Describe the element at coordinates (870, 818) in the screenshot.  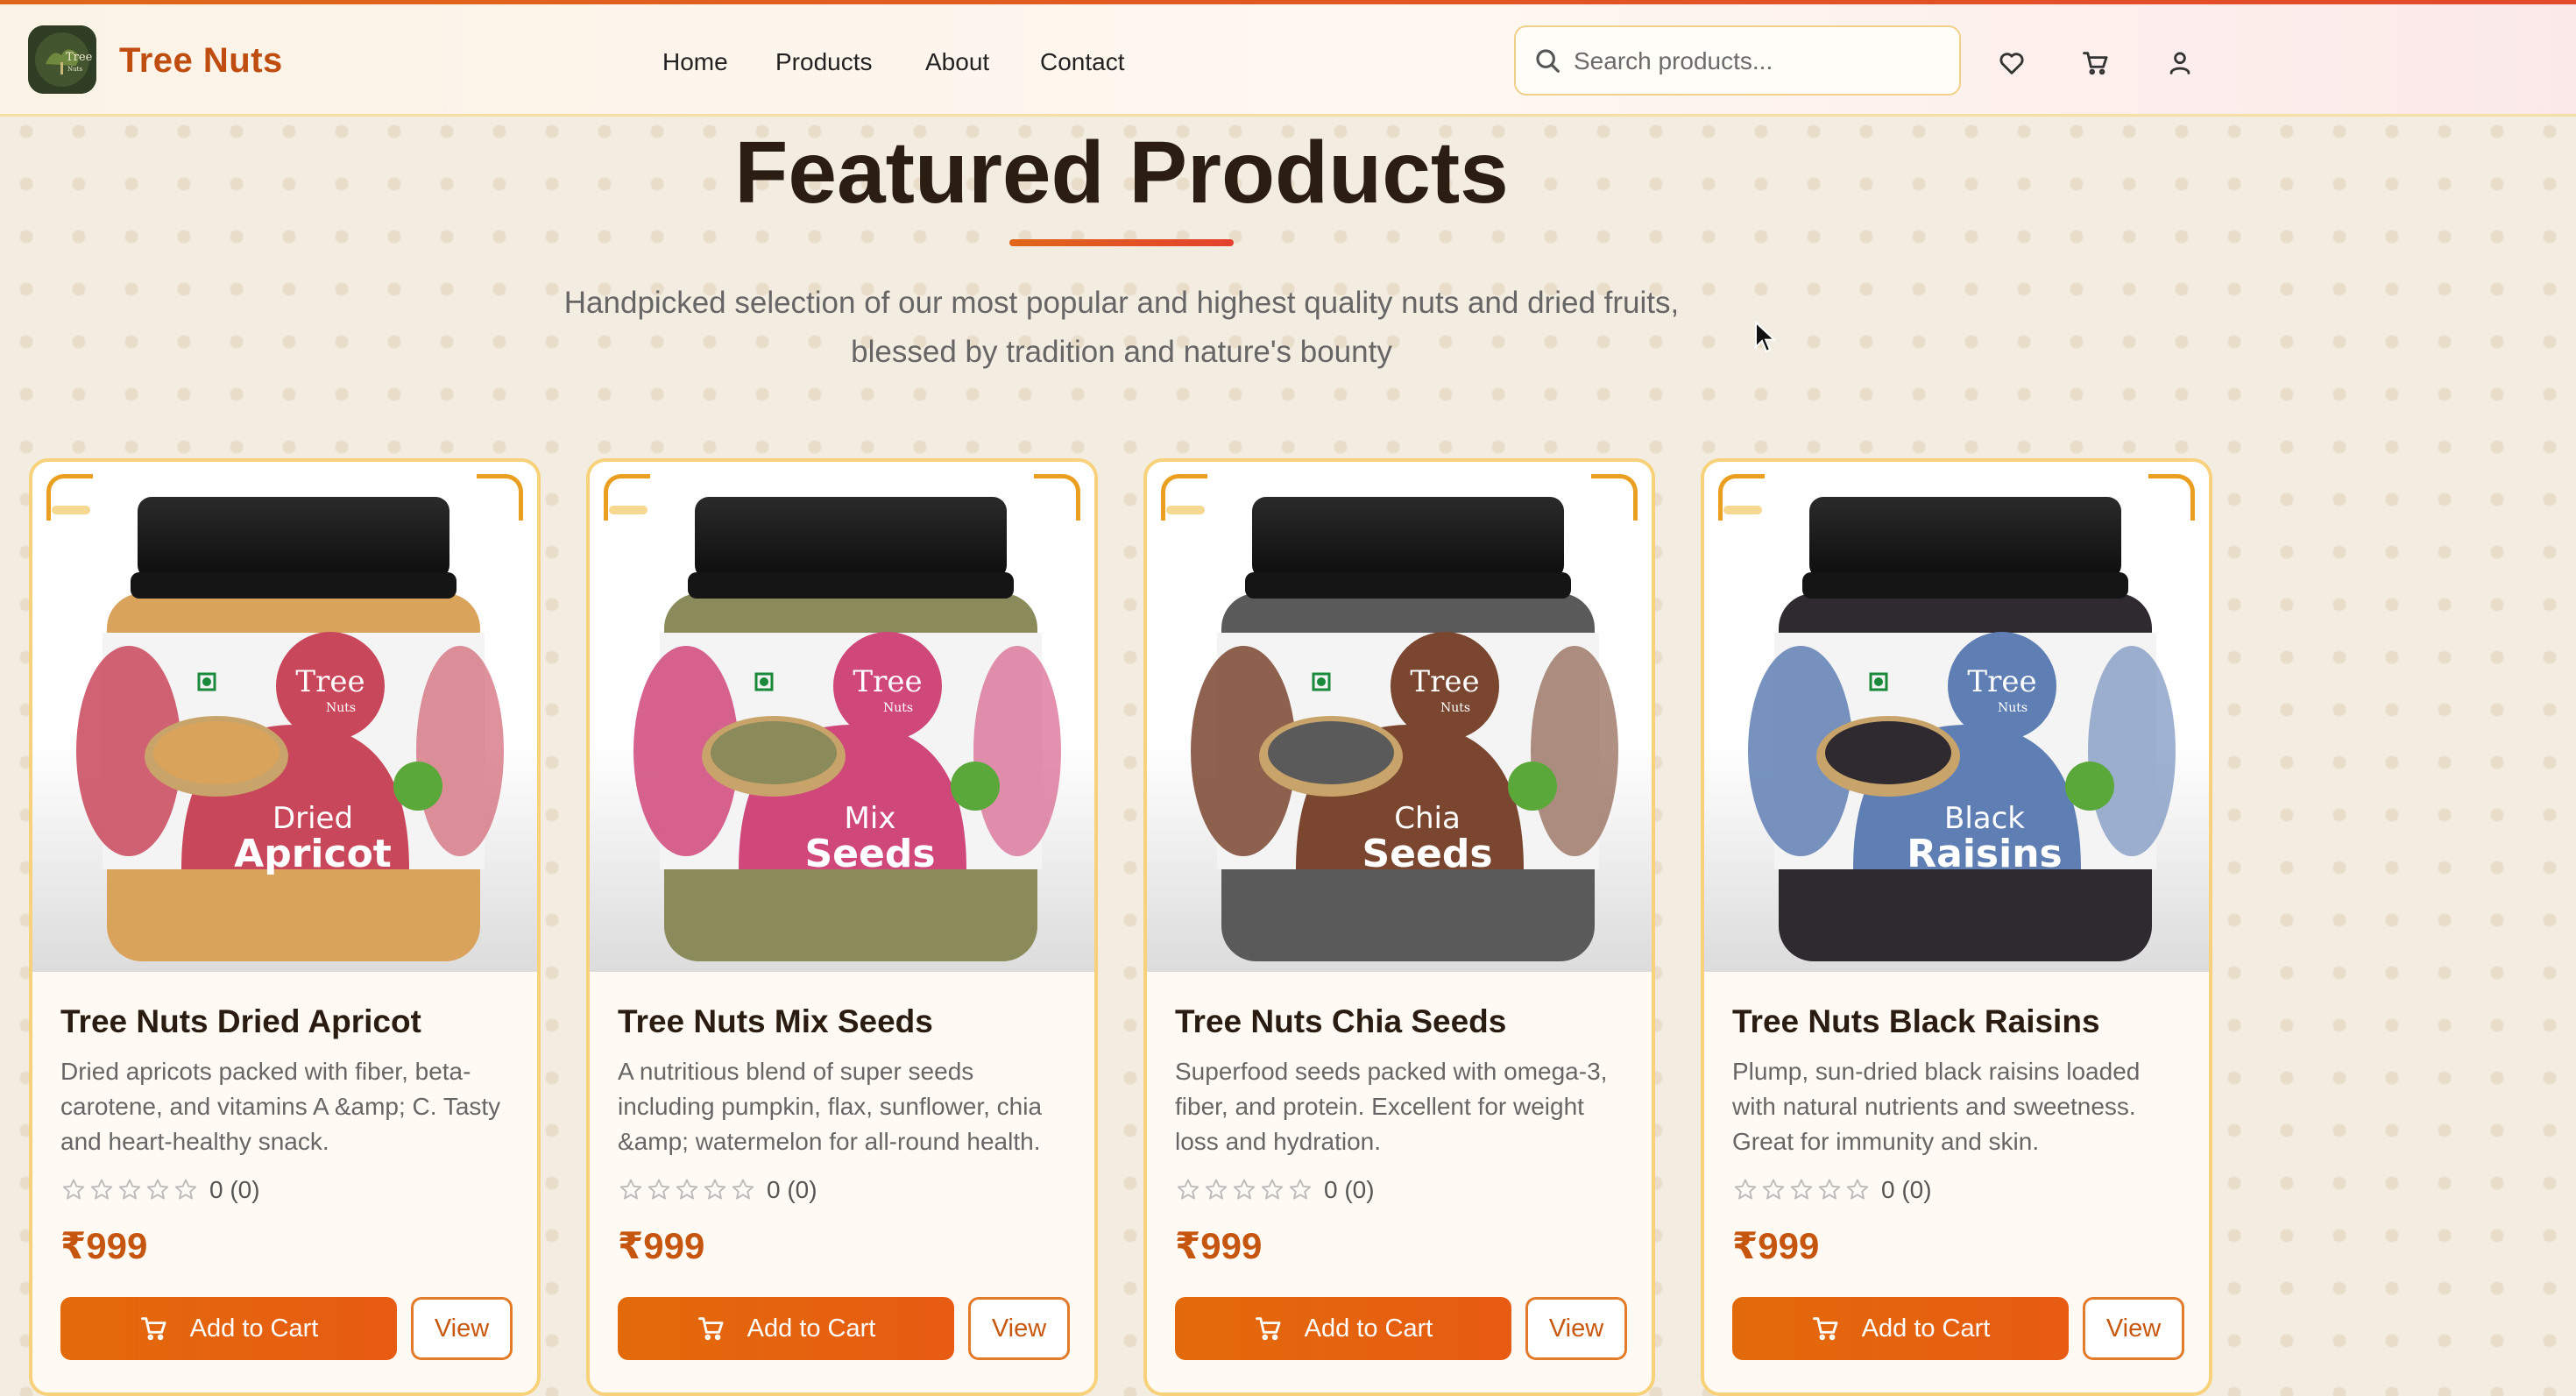
I see `jar-label-top: Mix` at that location.